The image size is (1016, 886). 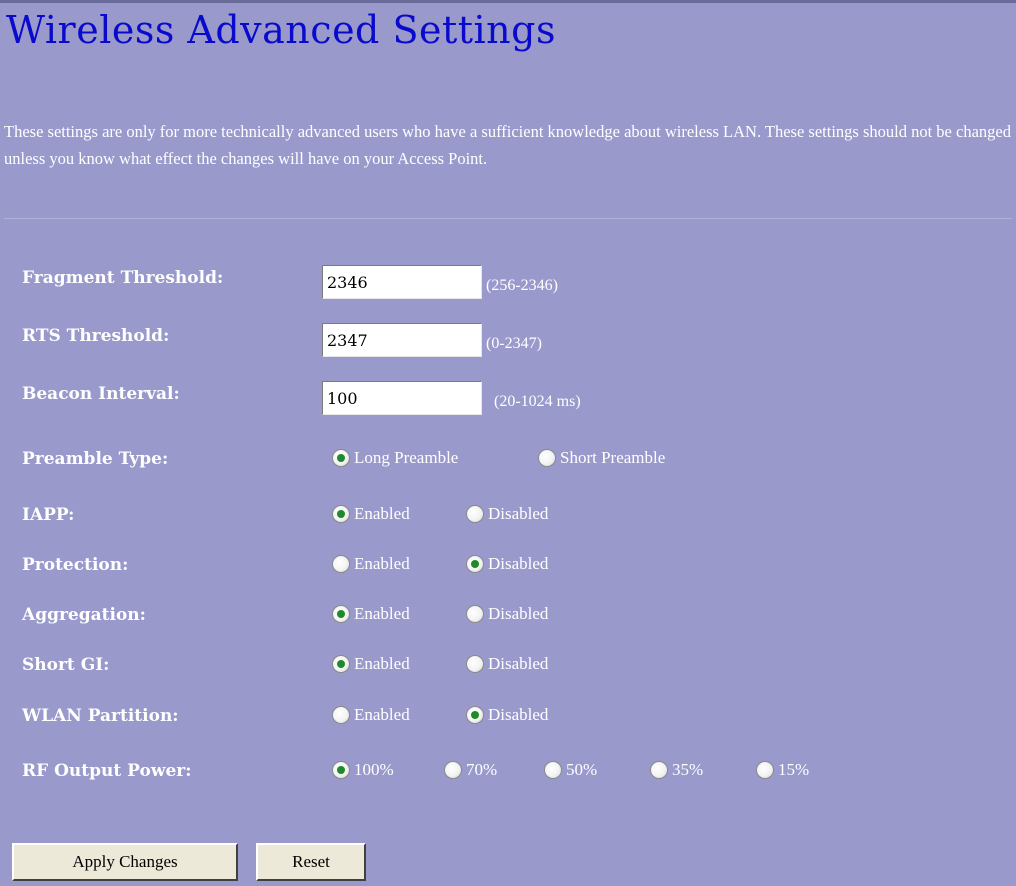 I want to click on fragment-threshold-input, so click(x=402, y=282).